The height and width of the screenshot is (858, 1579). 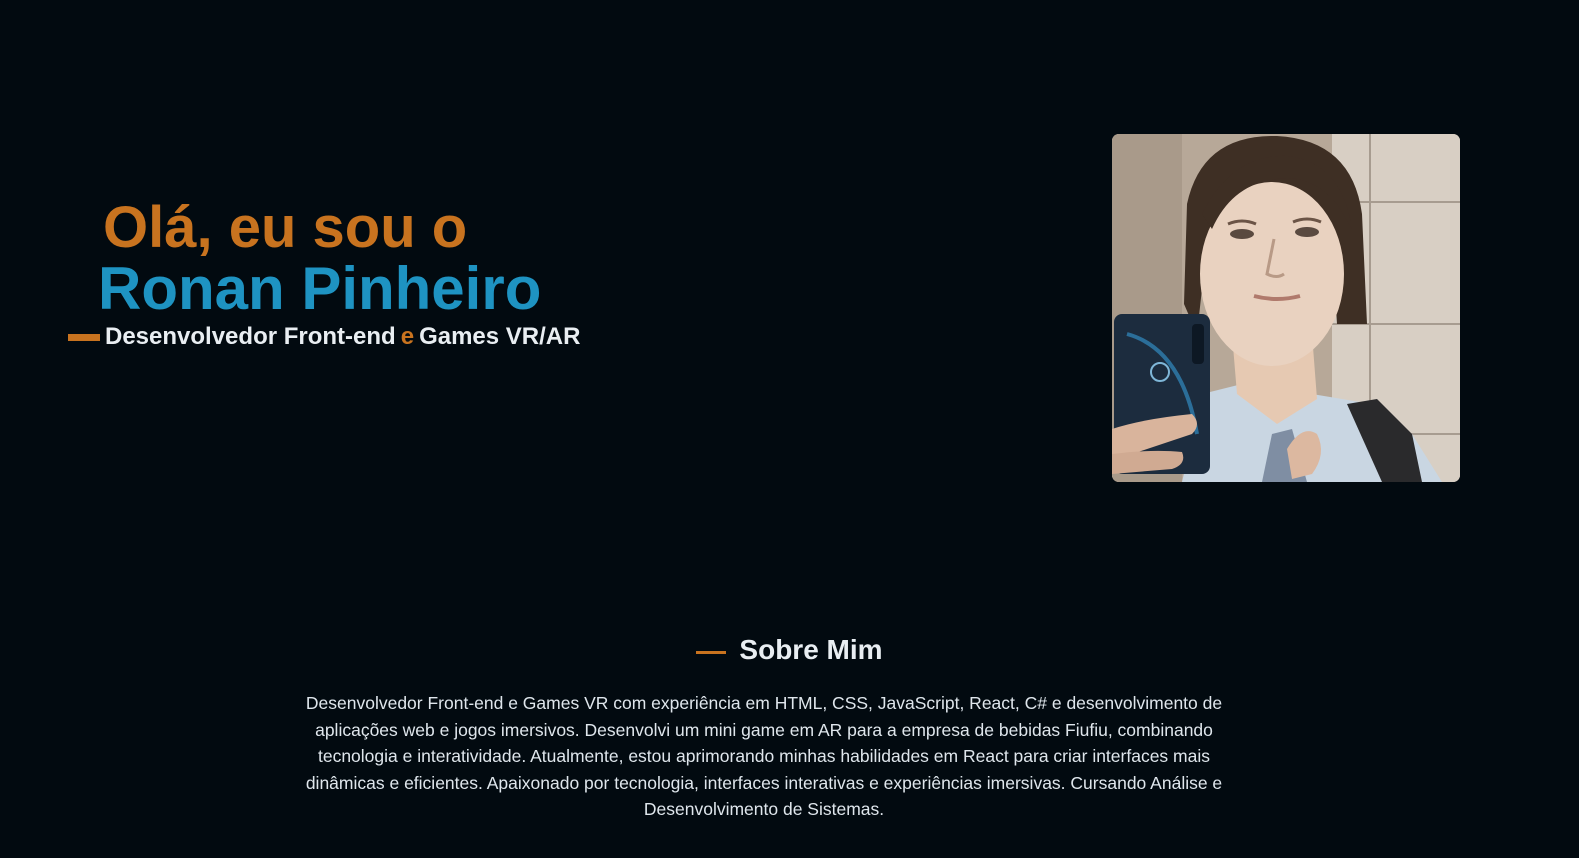 I want to click on role-part-frontend: Desenvolvedor Front-end, so click(x=250, y=336).